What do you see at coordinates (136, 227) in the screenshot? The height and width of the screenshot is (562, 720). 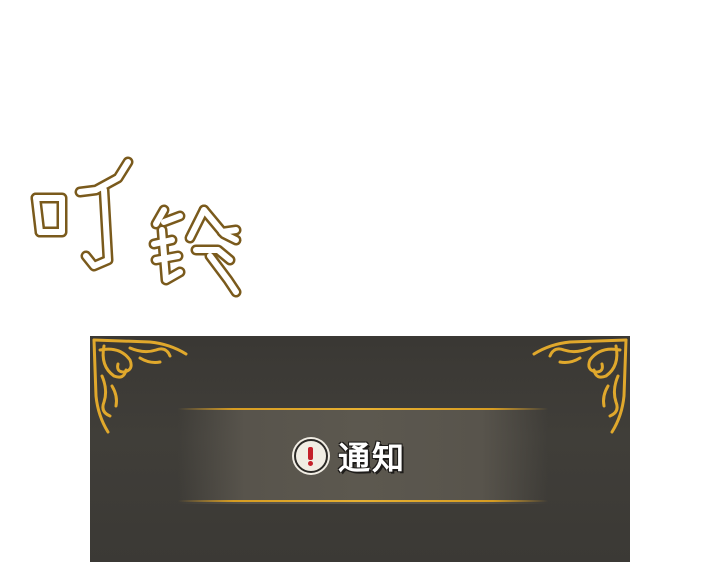 I see `sound-effect-drawing` at bounding box center [136, 227].